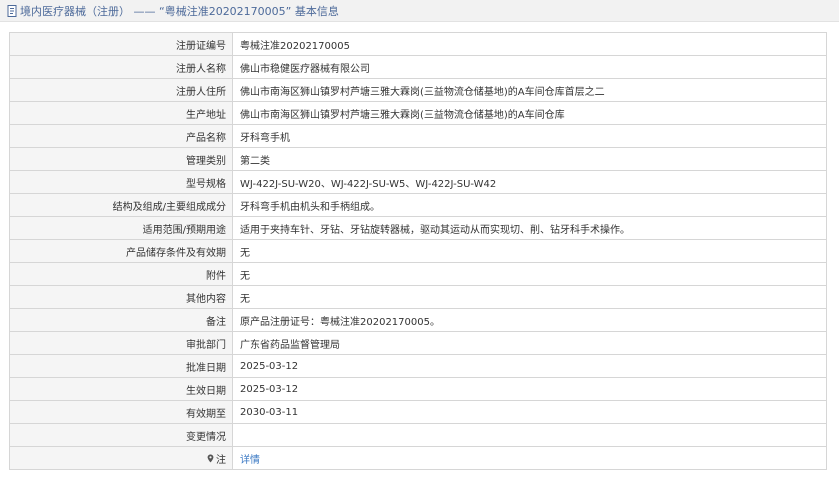 Image resolution: width=839 pixels, height=499 pixels. What do you see at coordinates (121, 67) in the screenshot?
I see `row-label: 注册人名称` at bounding box center [121, 67].